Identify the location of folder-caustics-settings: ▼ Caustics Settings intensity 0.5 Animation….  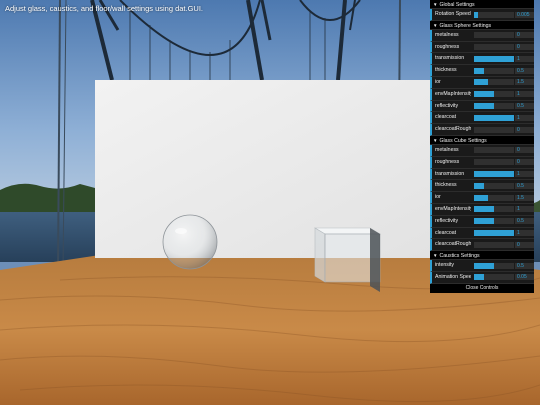
(482, 267).